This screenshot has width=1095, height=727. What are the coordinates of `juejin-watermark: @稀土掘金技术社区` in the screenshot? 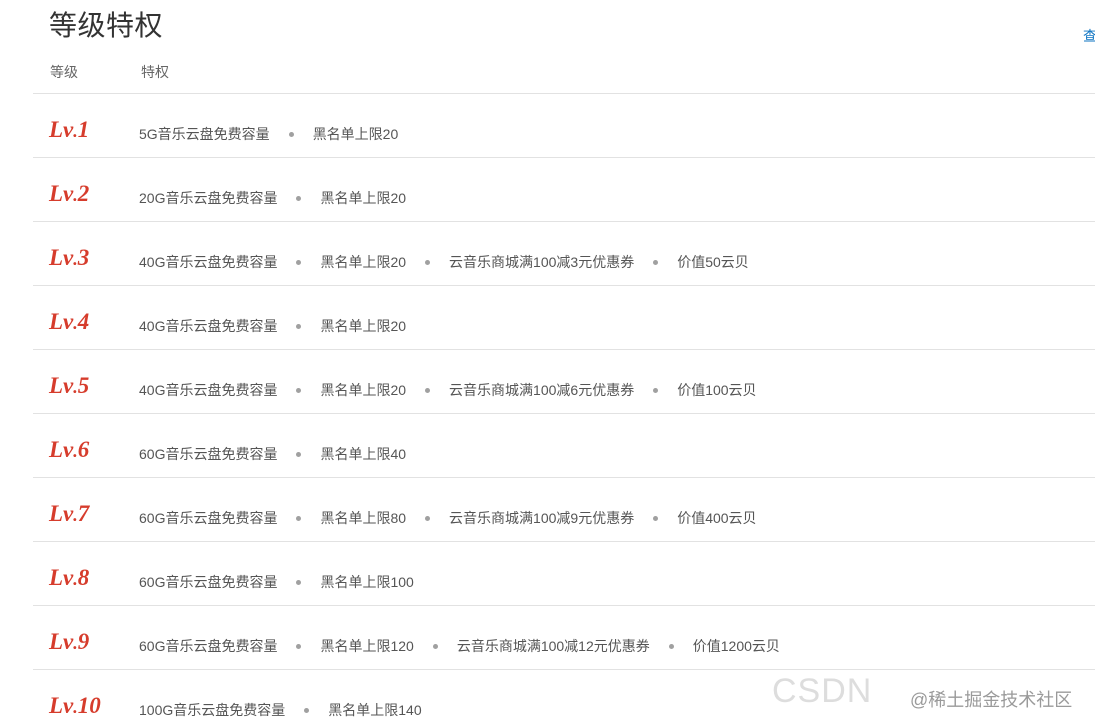 It's located at (991, 700).